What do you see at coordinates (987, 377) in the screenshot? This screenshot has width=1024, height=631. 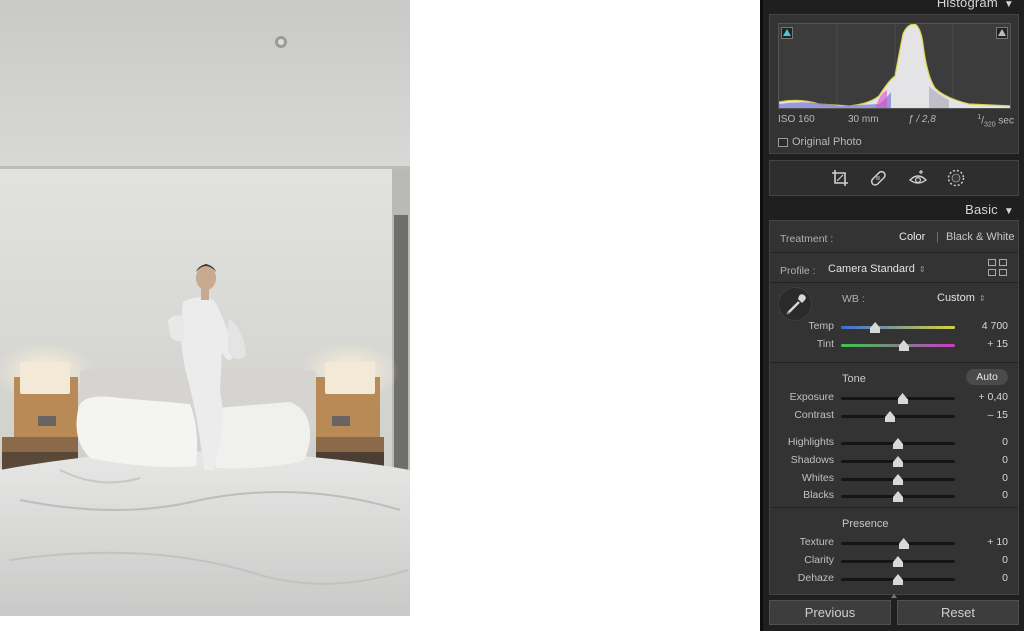 I see `auto-tone-button: Auto` at bounding box center [987, 377].